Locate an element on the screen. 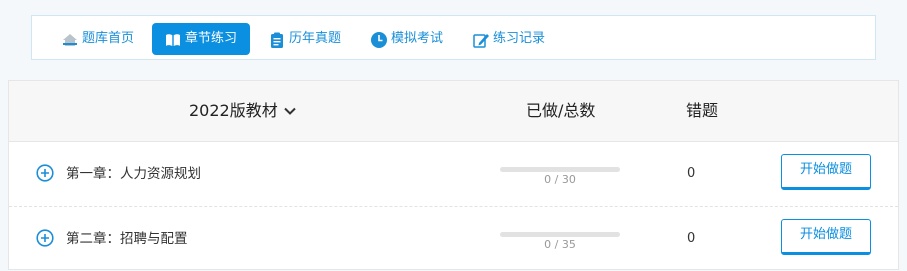 The image size is (907, 271). tab-mock-exam: 模拟考试 is located at coordinates (406, 39).